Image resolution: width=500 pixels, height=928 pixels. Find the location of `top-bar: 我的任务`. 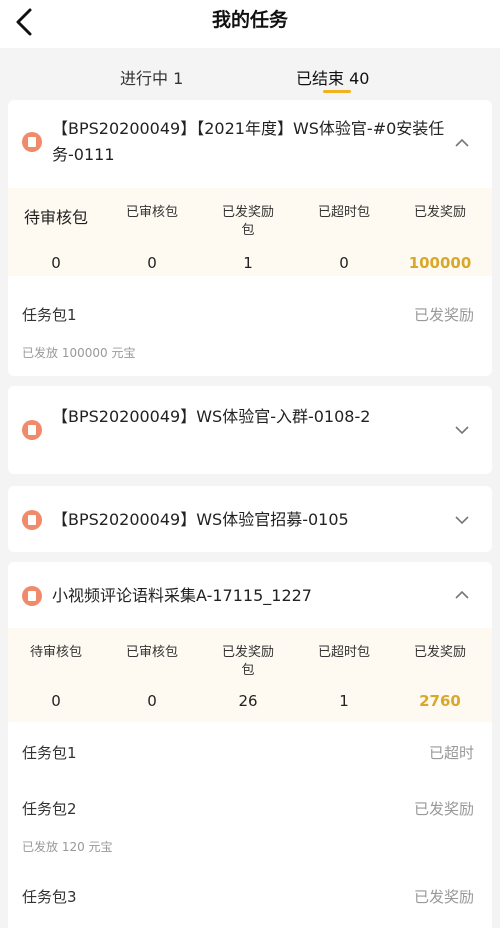

top-bar: 我的任务 is located at coordinates (250, 24).